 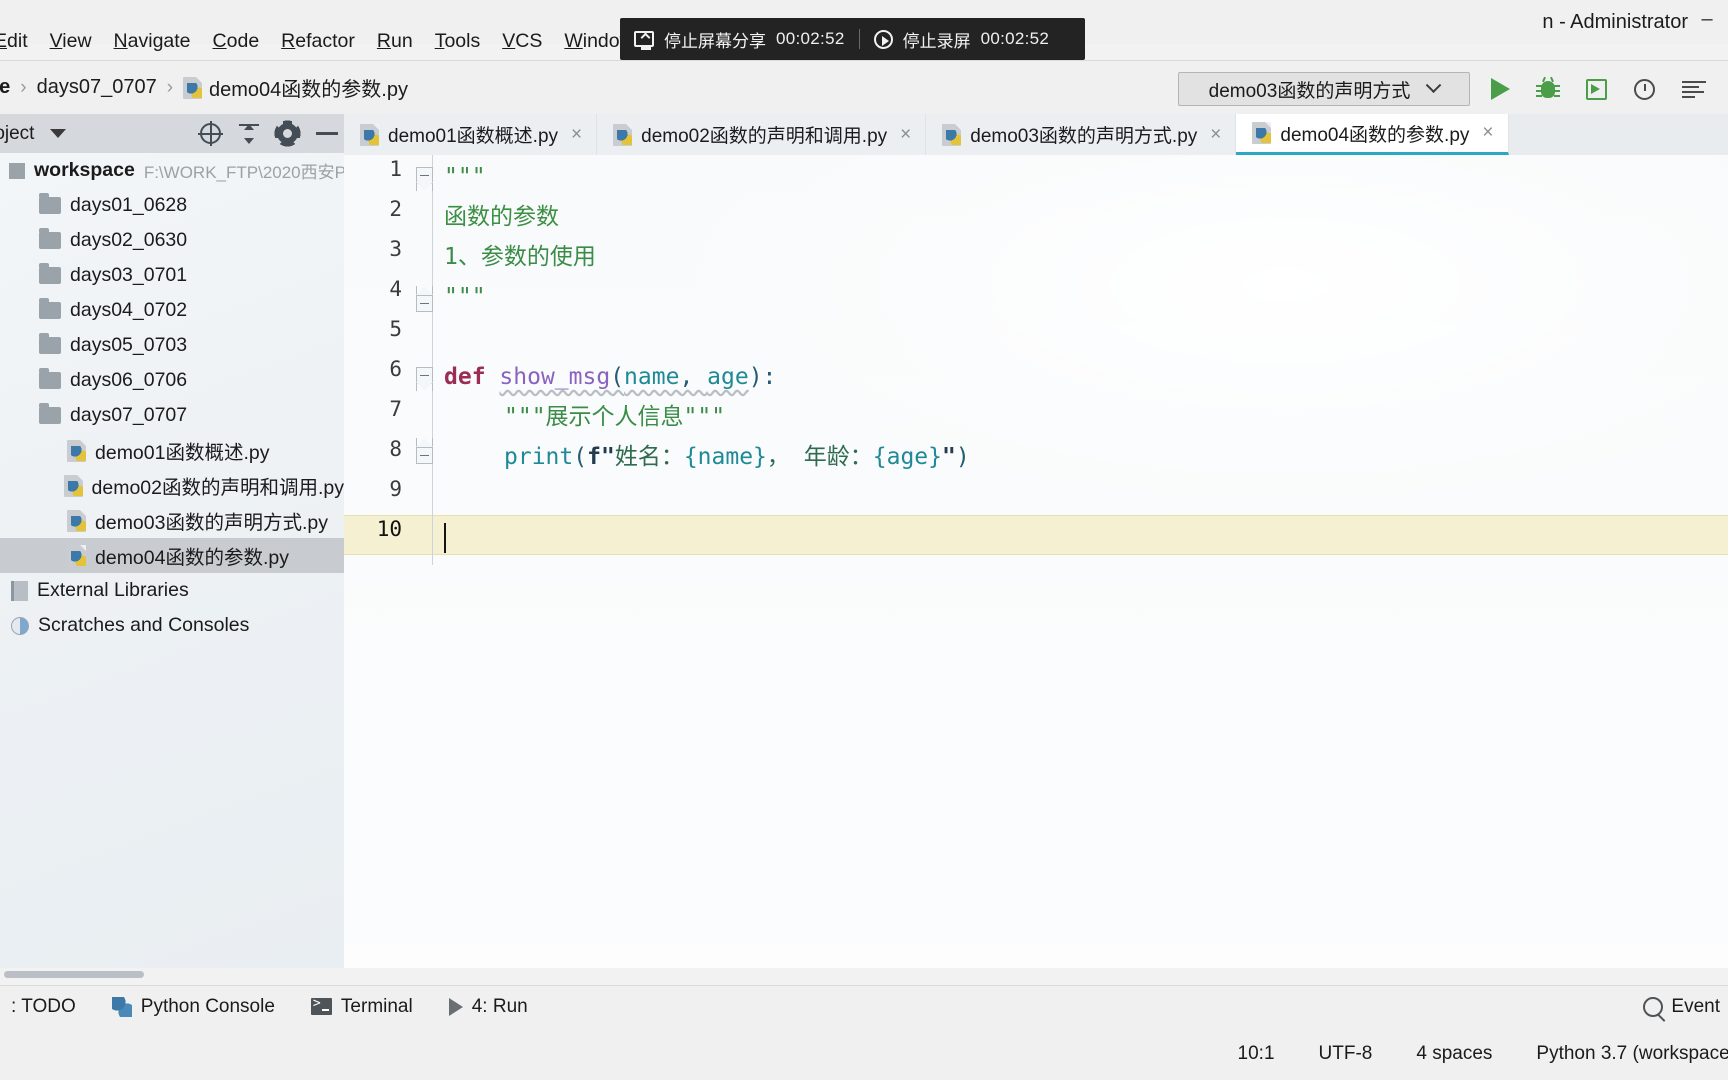 What do you see at coordinates (1644, 89) in the screenshot?
I see `profile-button` at bounding box center [1644, 89].